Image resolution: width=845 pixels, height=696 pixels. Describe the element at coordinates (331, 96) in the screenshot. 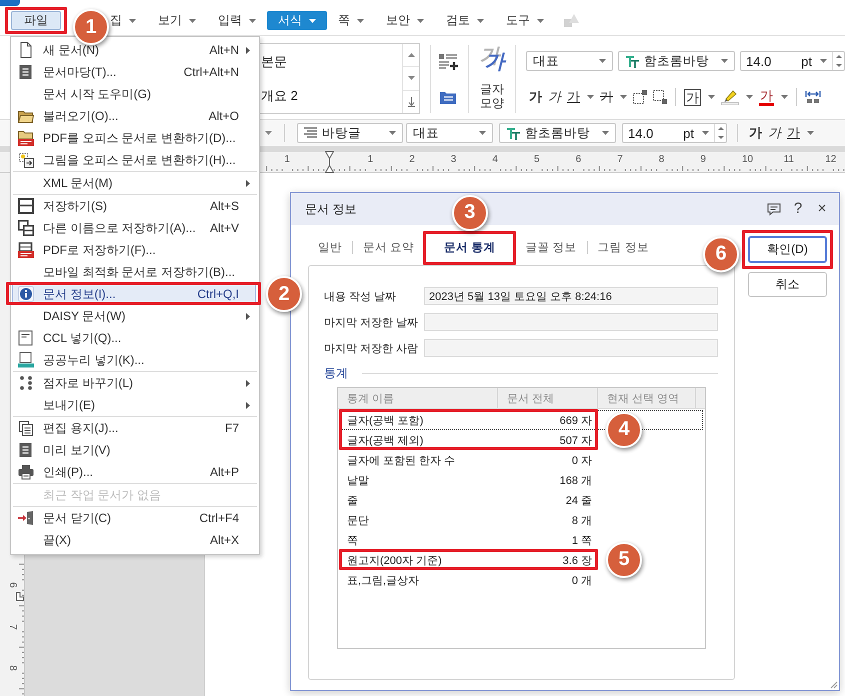

I see `style-item: 개요 2` at that location.